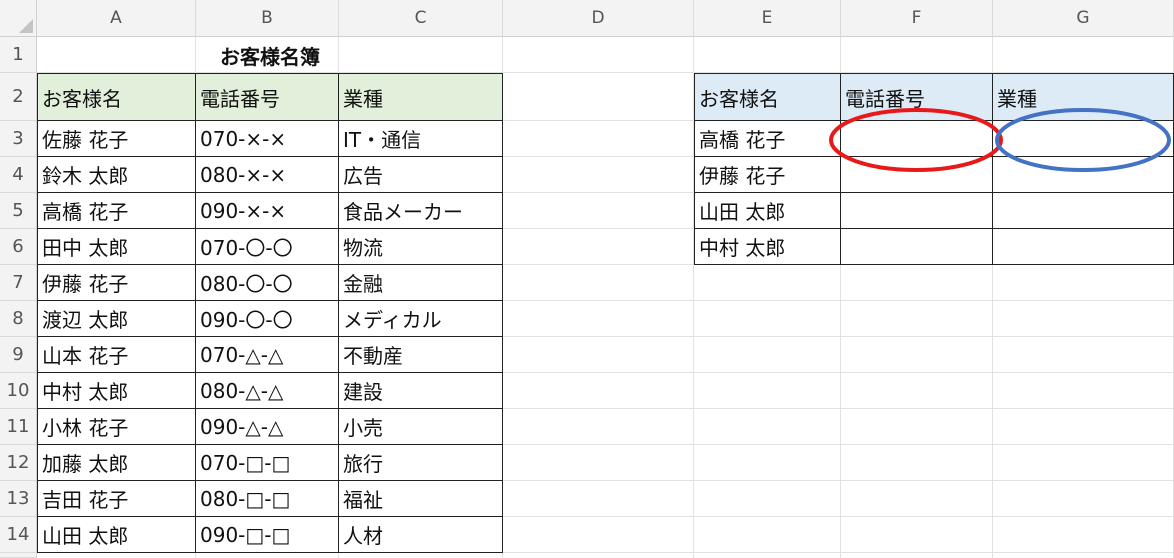 The image size is (1174, 558). Describe the element at coordinates (267, 139) in the screenshot. I see `left-table-cell: 070-×-×` at that location.